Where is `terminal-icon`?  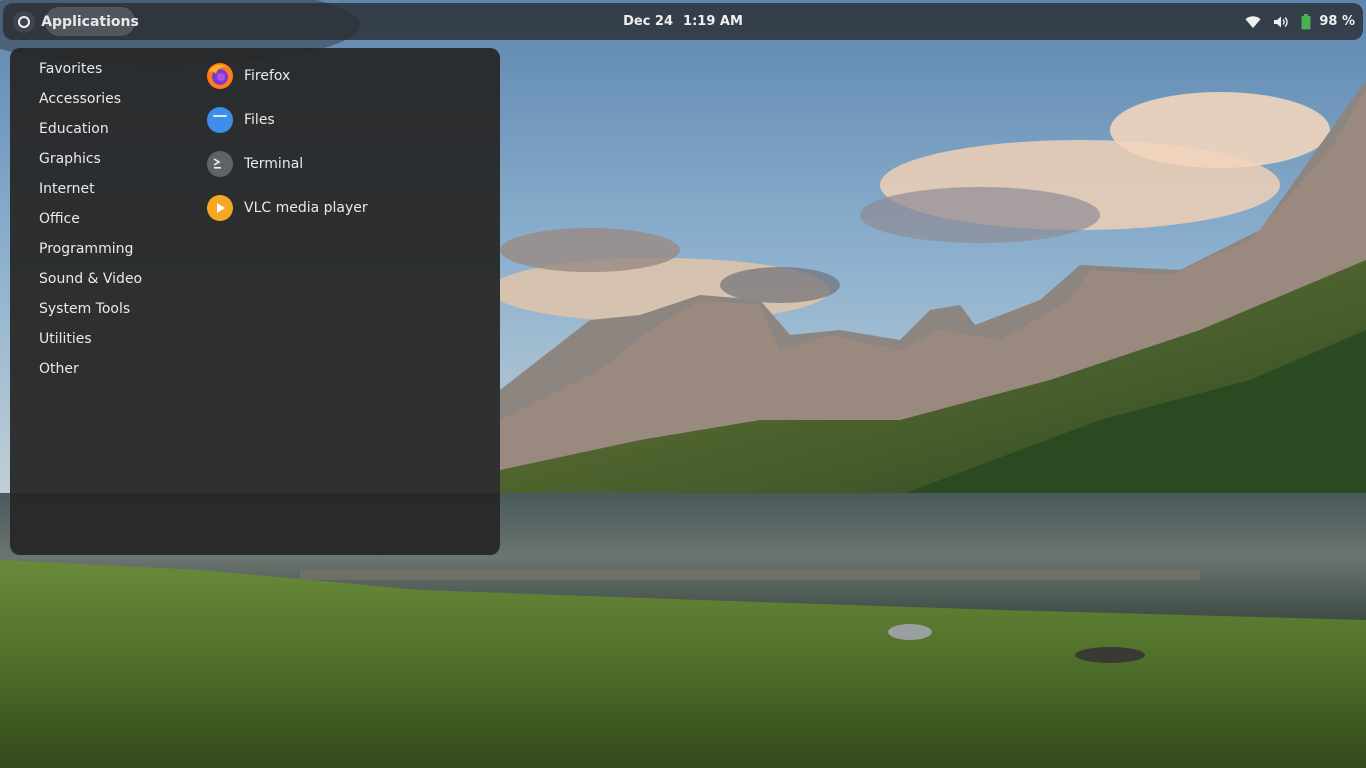 terminal-icon is located at coordinates (220, 164).